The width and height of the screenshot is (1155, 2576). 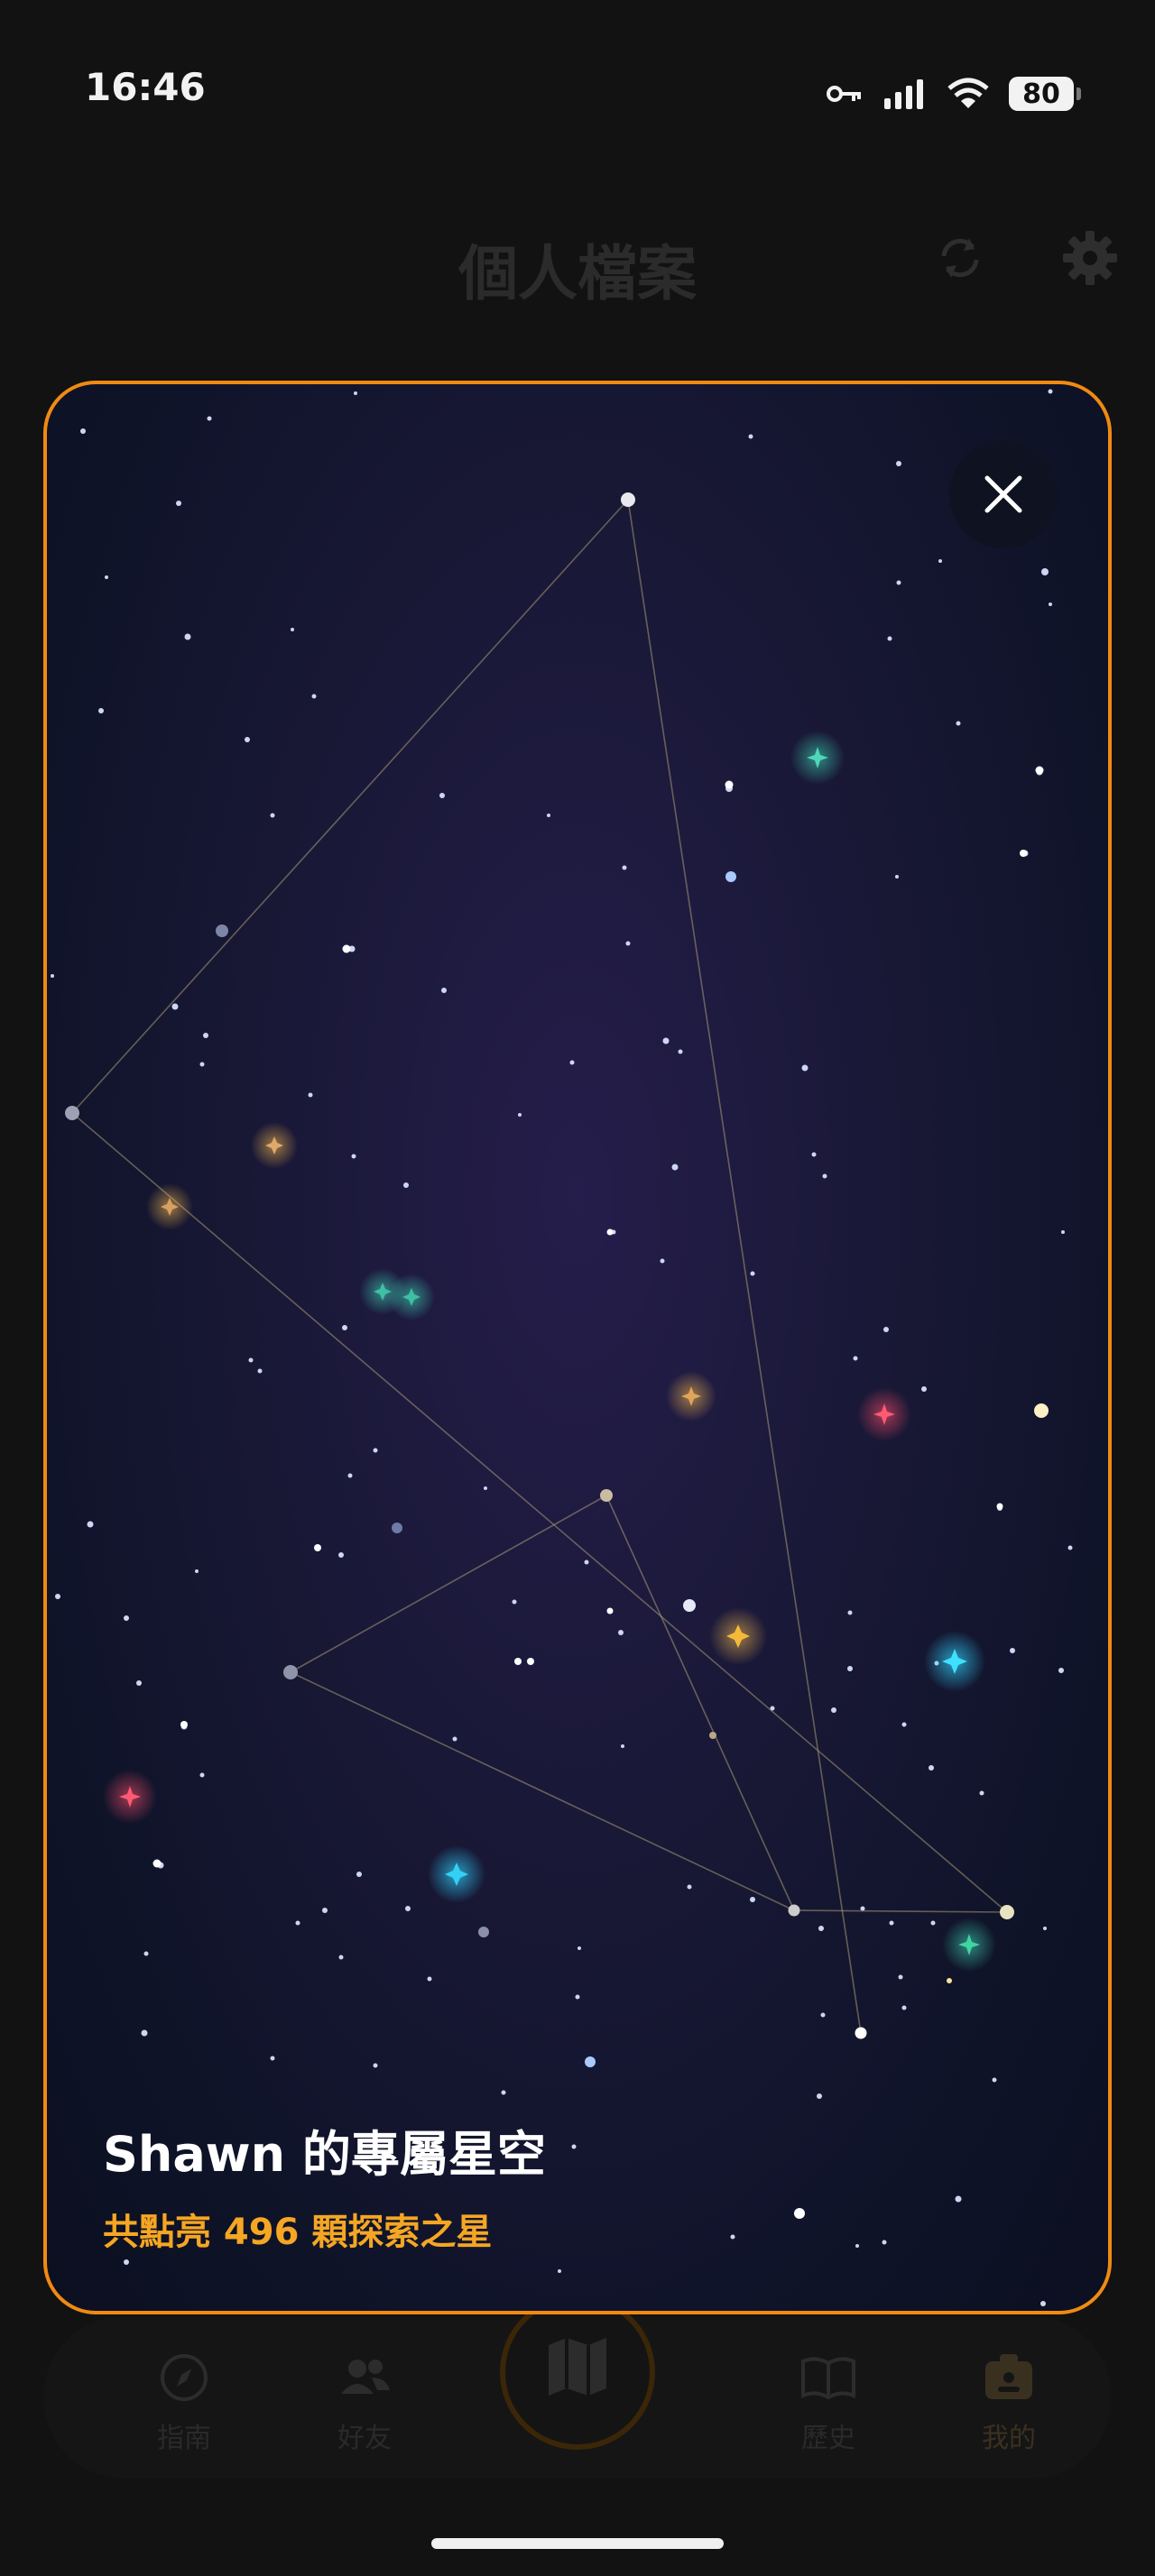 What do you see at coordinates (1090, 258) in the screenshot?
I see `gear-icon` at bounding box center [1090, 258].